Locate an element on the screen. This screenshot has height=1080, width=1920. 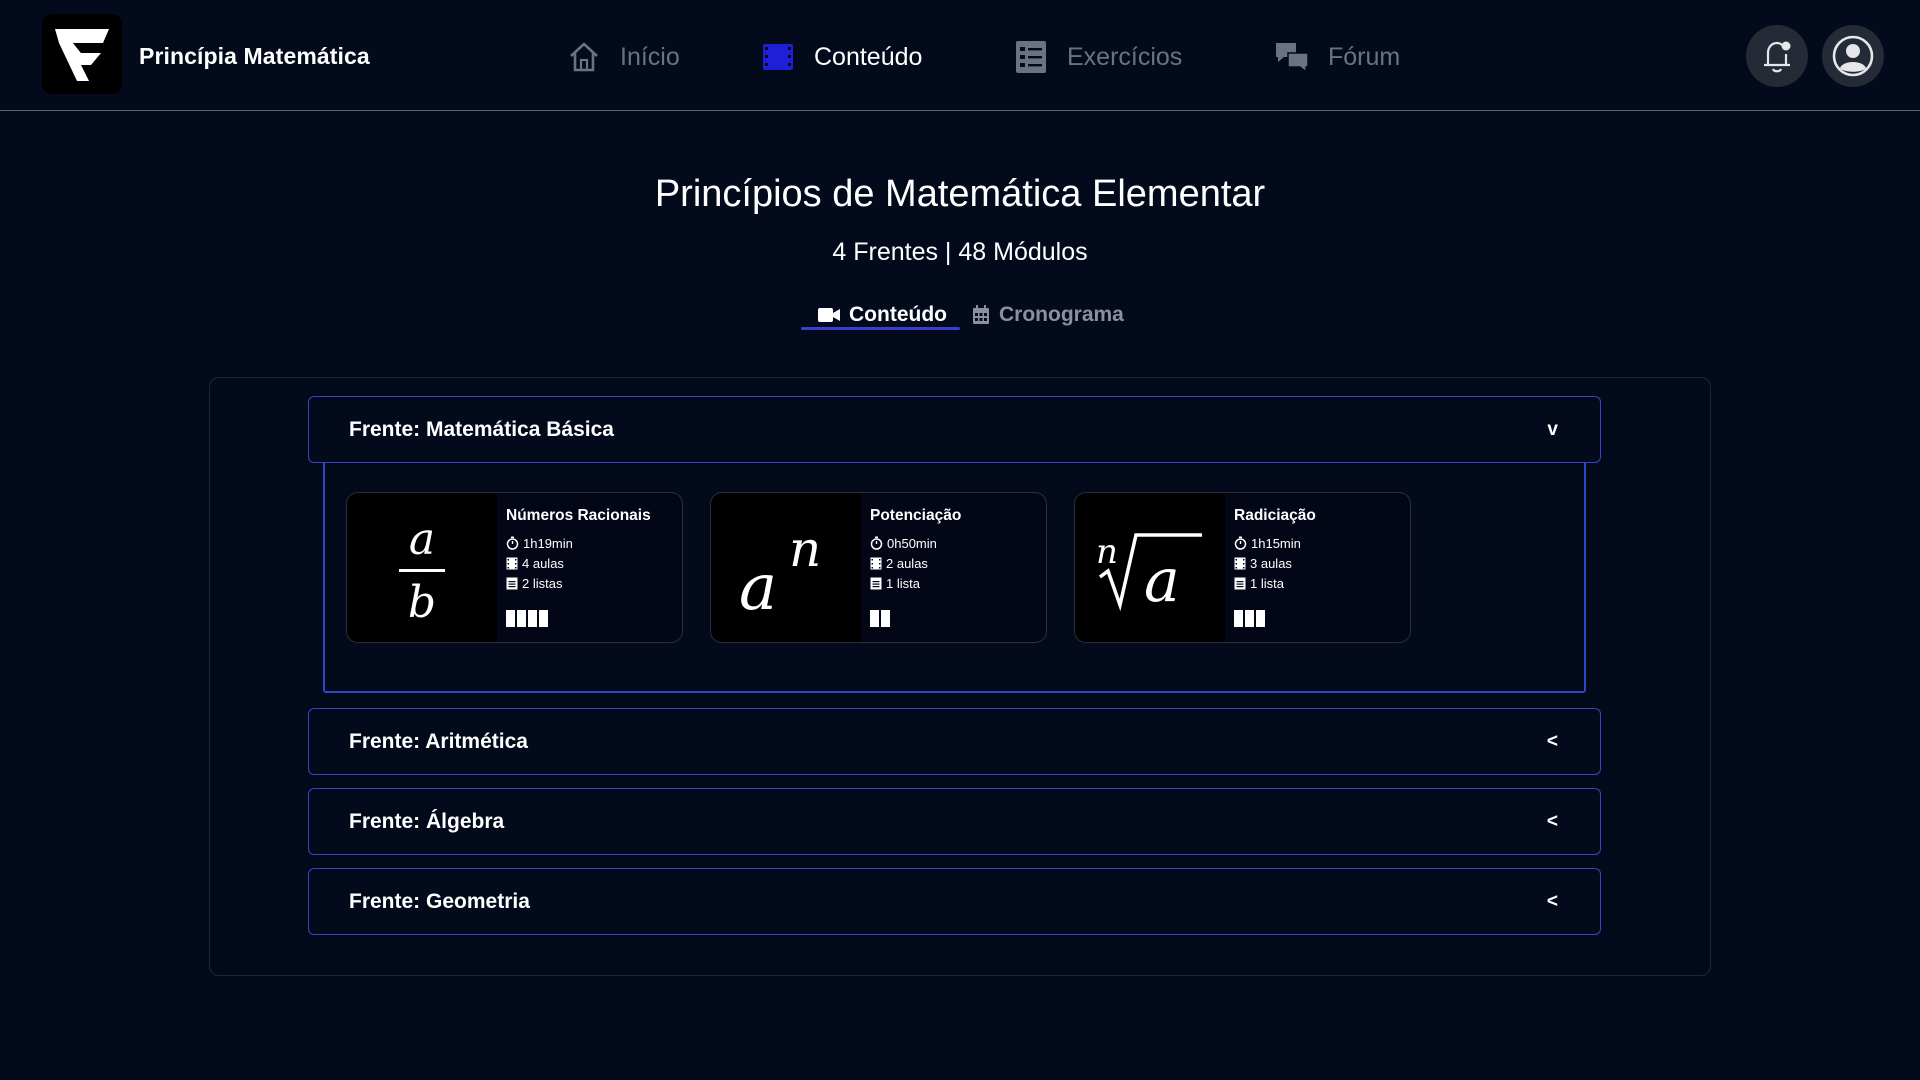
frente-algebra-header: Frente: Álgebra < is located at coordinates (954, 821).